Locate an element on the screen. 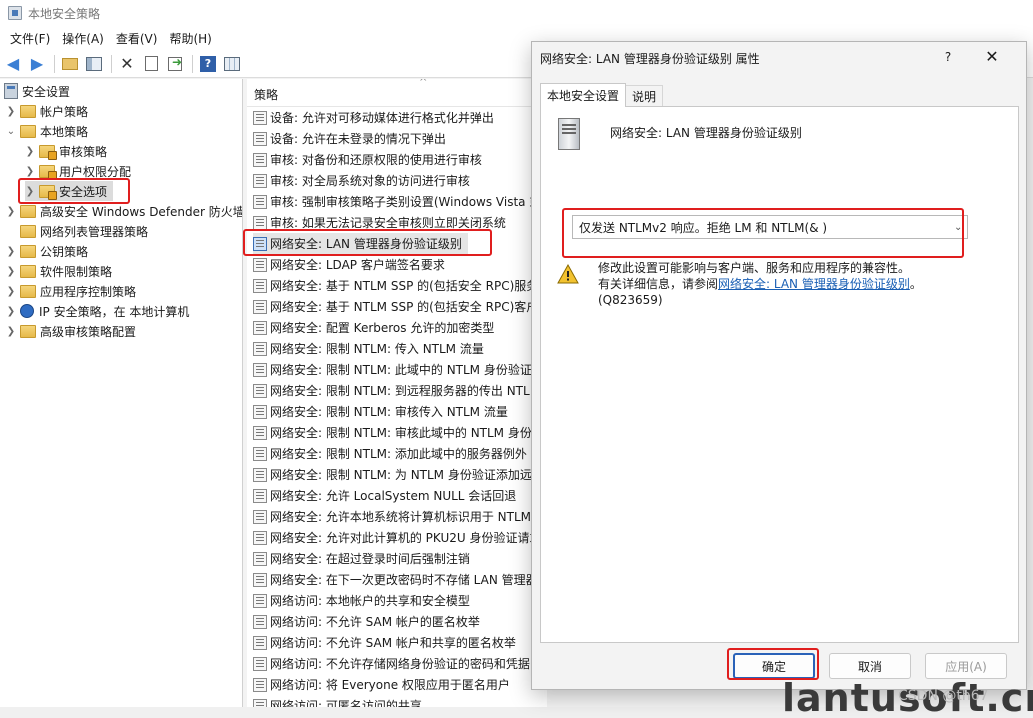  policy-row: 网络访问: 可匿名访问的共享 is located at coordinates (337, 701).